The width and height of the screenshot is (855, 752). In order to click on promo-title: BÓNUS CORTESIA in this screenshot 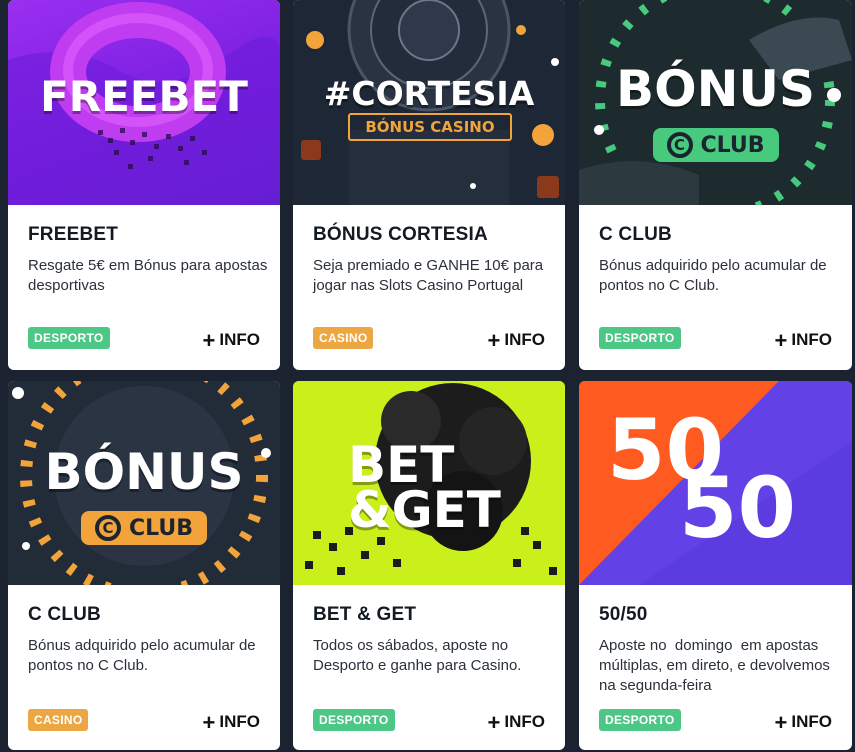, I will do `click(400, 234)`.